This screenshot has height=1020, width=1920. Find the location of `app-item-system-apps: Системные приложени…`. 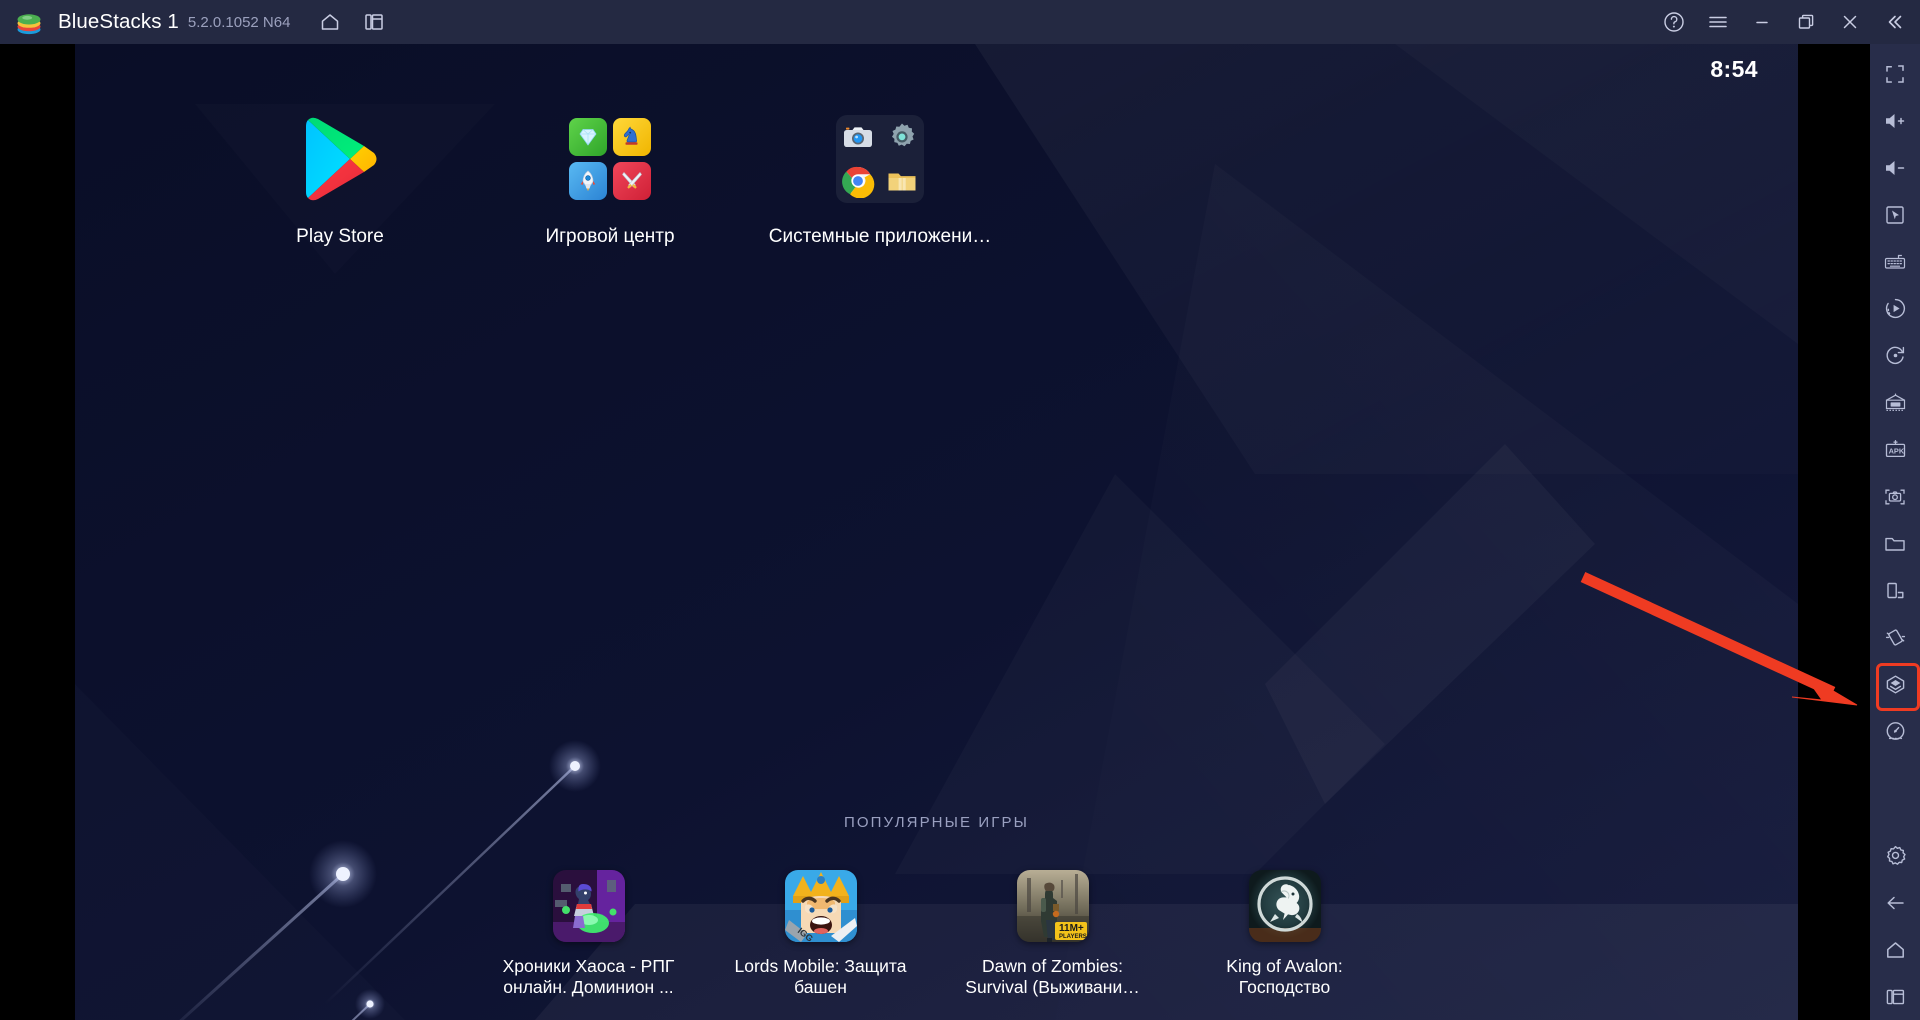

app-item-system-apps: Системные приложени… is located at coordinates (880, 181).